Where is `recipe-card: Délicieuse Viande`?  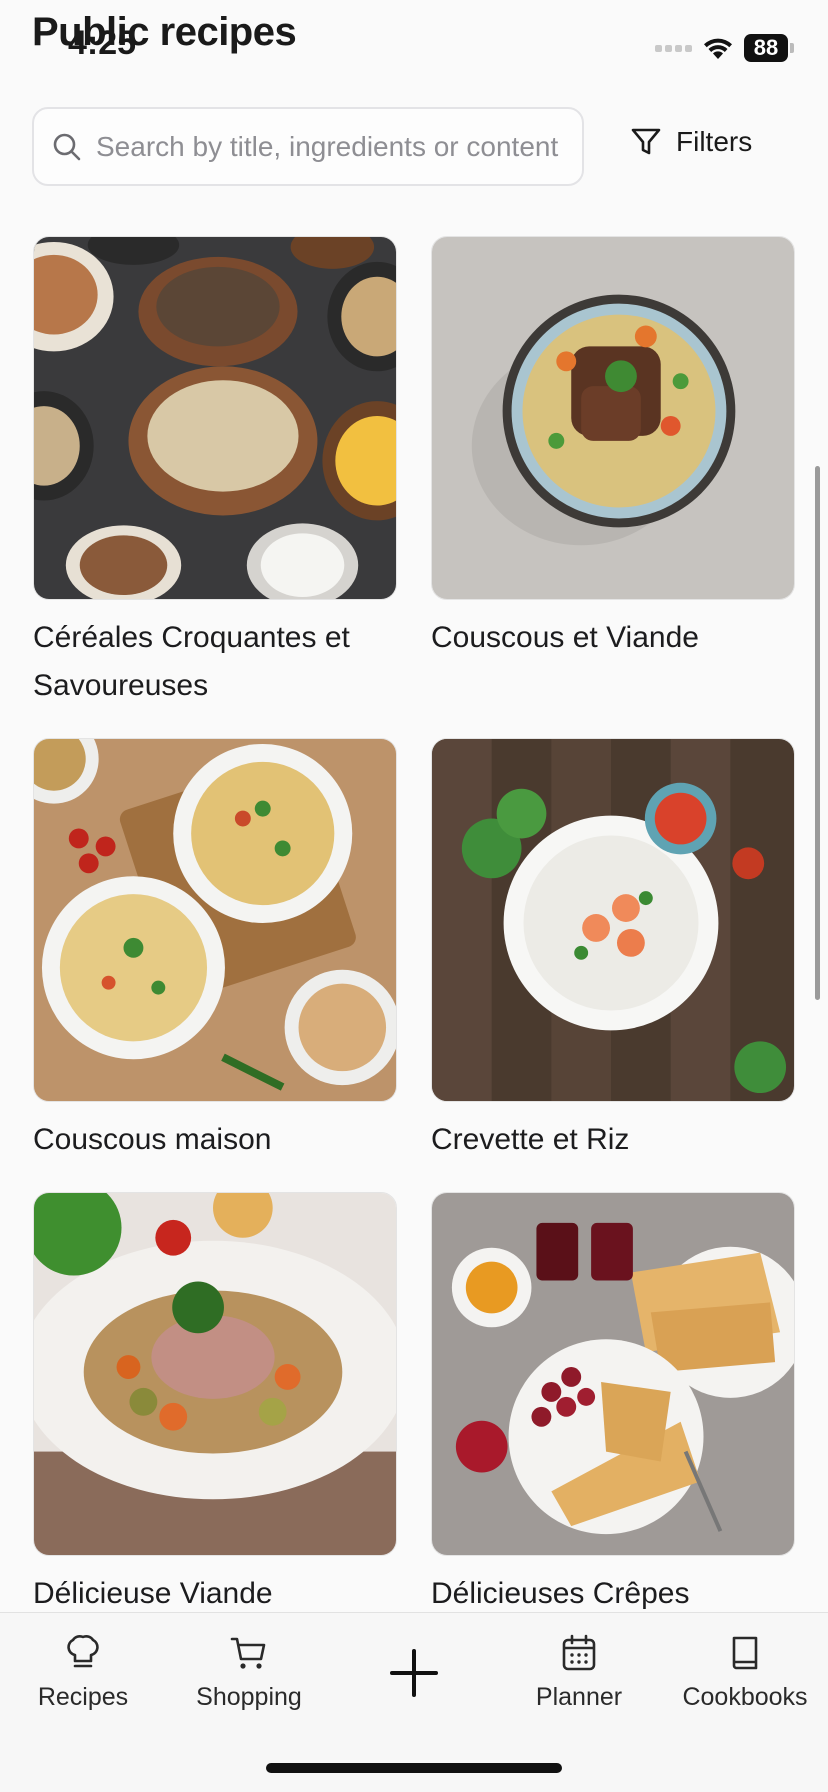 recipe-card: Délicieuse Viande is located at coordinates (215, 1405).